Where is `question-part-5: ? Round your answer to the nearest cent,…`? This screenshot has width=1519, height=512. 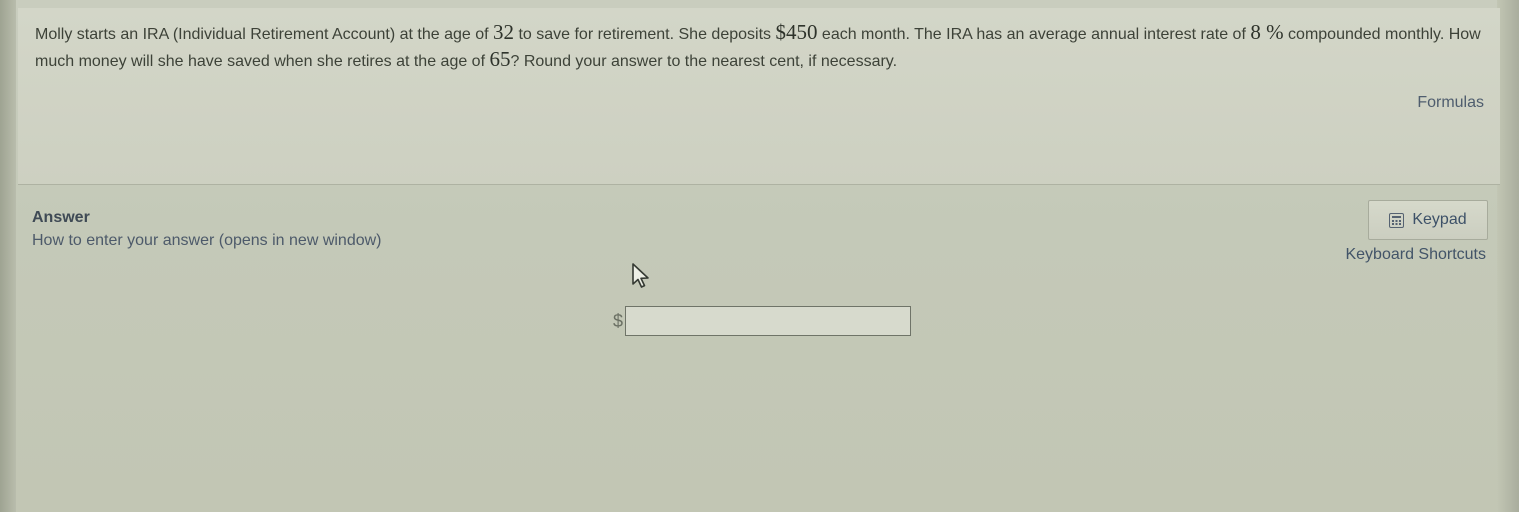 question-part-5: ? Round your answer to the nearest cent,… is located at coordinates (704, 61).